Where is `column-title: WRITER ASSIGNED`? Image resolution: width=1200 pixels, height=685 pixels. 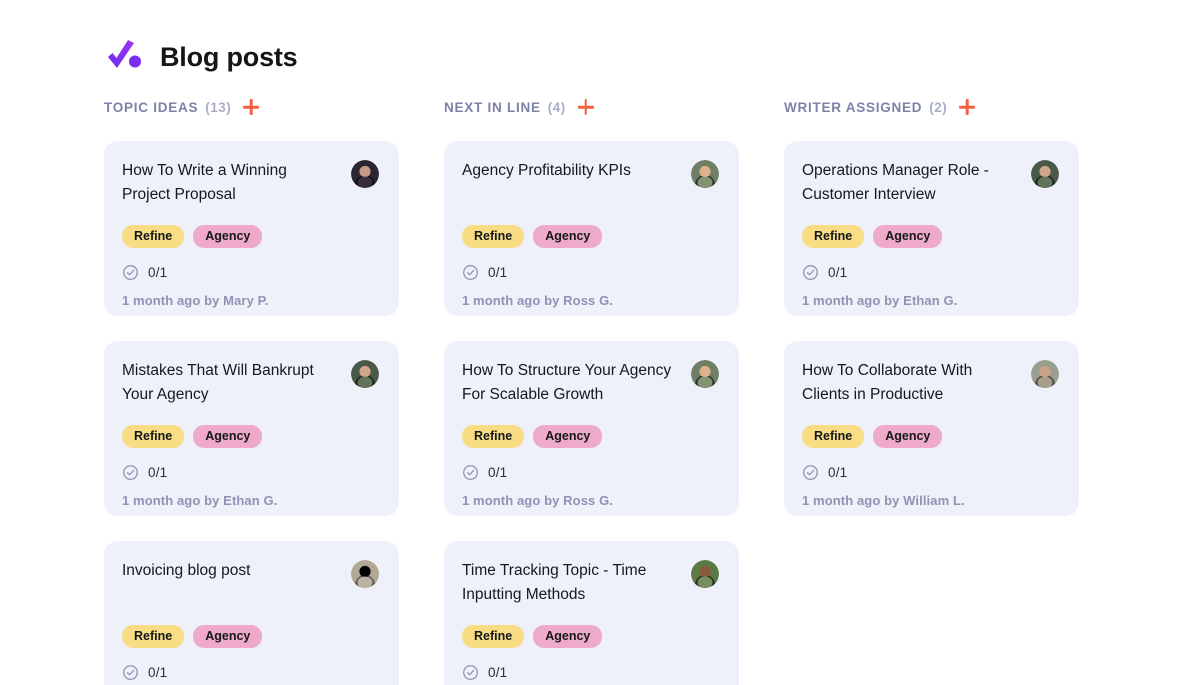 column-title: WRITER ASSIGNED is located at coordinates (853, 107).